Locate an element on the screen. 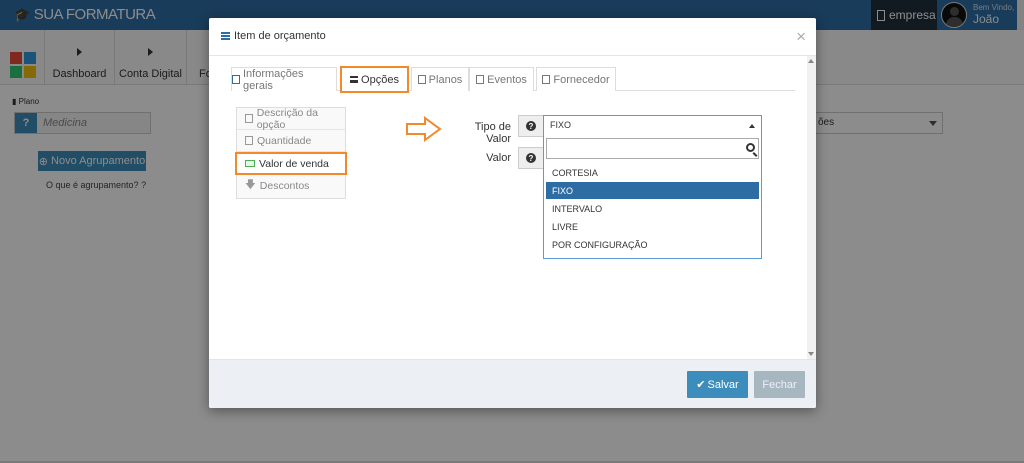  tipo-valor-selected: FIXO is located at coordinates (561, 125).